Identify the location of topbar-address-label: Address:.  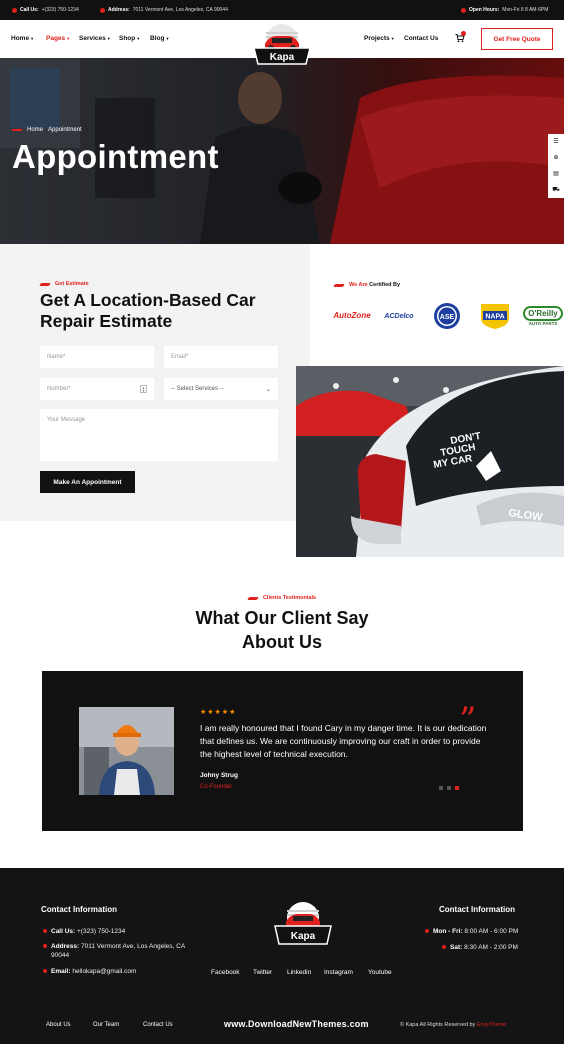
(119, 10).